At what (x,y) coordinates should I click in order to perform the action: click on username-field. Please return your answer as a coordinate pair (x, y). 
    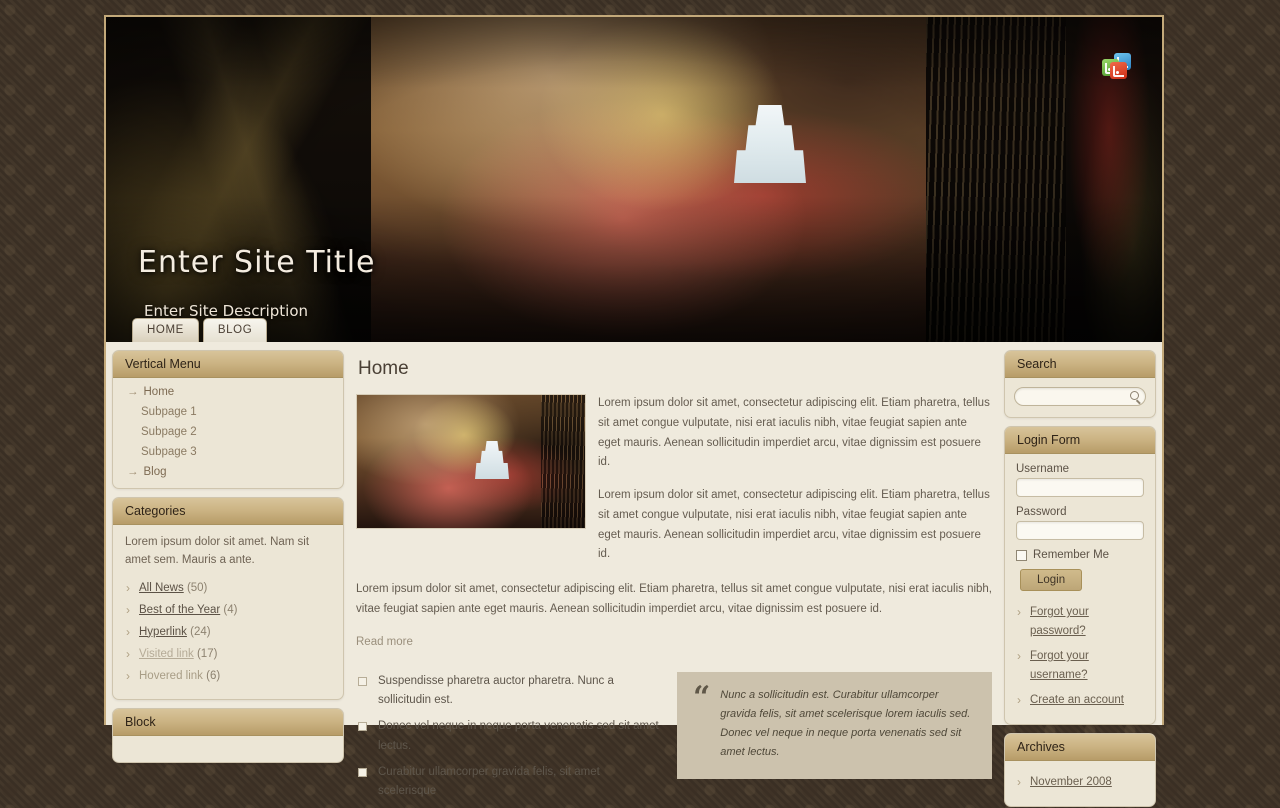
    Looking at the image, I should click on (1080, 488).